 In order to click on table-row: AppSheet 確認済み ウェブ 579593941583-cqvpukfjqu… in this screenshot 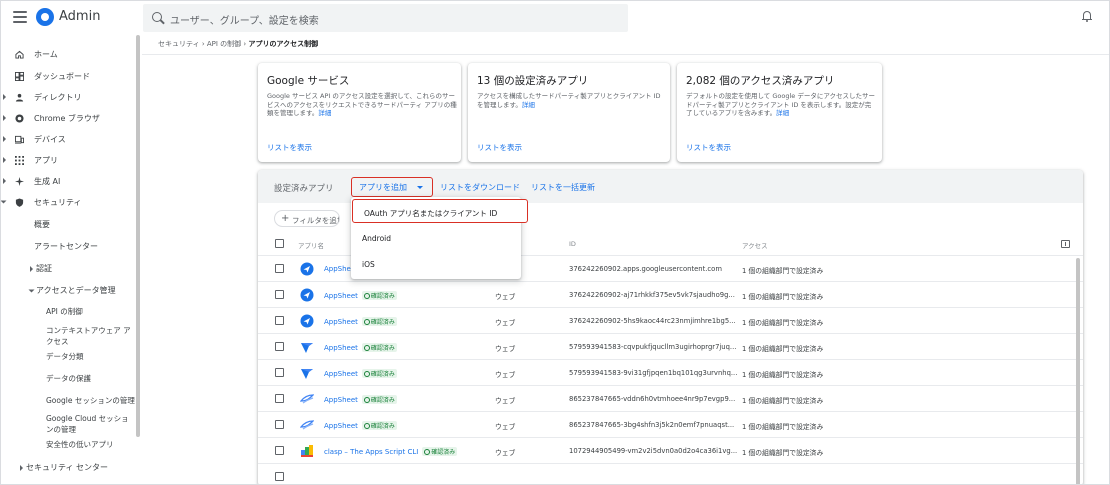, I will do `click(670, 346)`.